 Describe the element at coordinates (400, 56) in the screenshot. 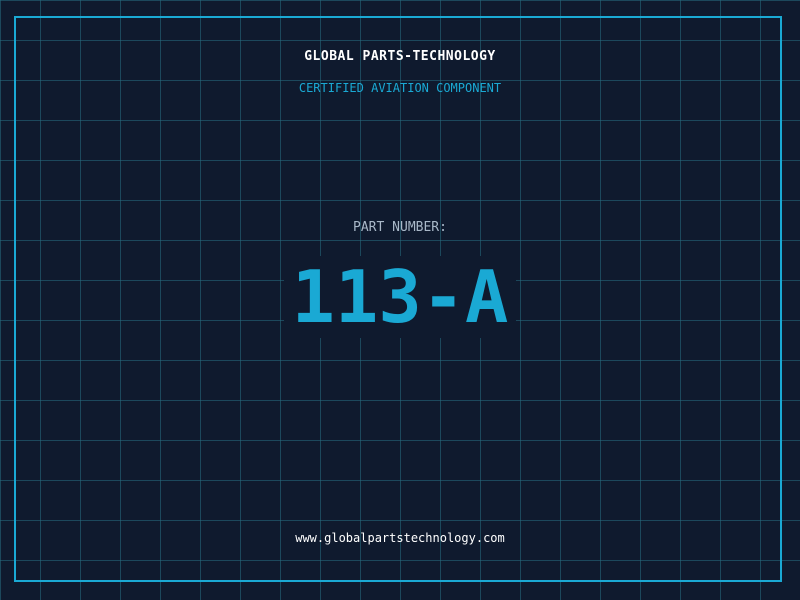

I see `brand-title: GLOBAL PARTS-TECHNOLOGY` at that location.